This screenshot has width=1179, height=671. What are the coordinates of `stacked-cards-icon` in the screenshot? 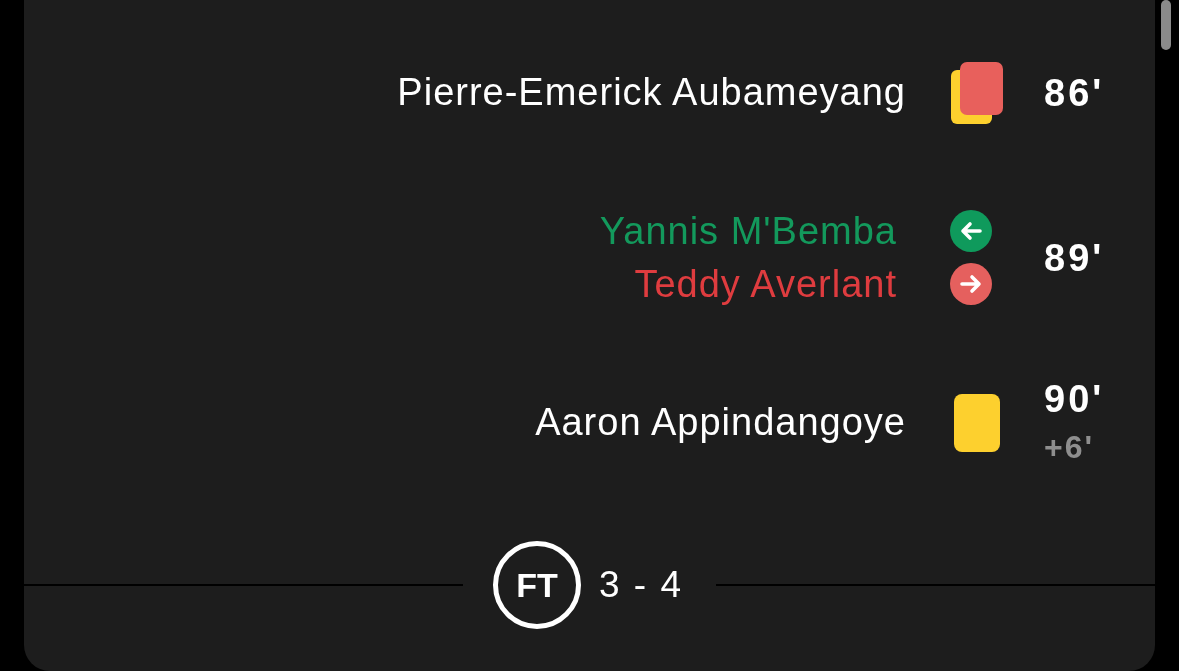 It's located at (977, 92).